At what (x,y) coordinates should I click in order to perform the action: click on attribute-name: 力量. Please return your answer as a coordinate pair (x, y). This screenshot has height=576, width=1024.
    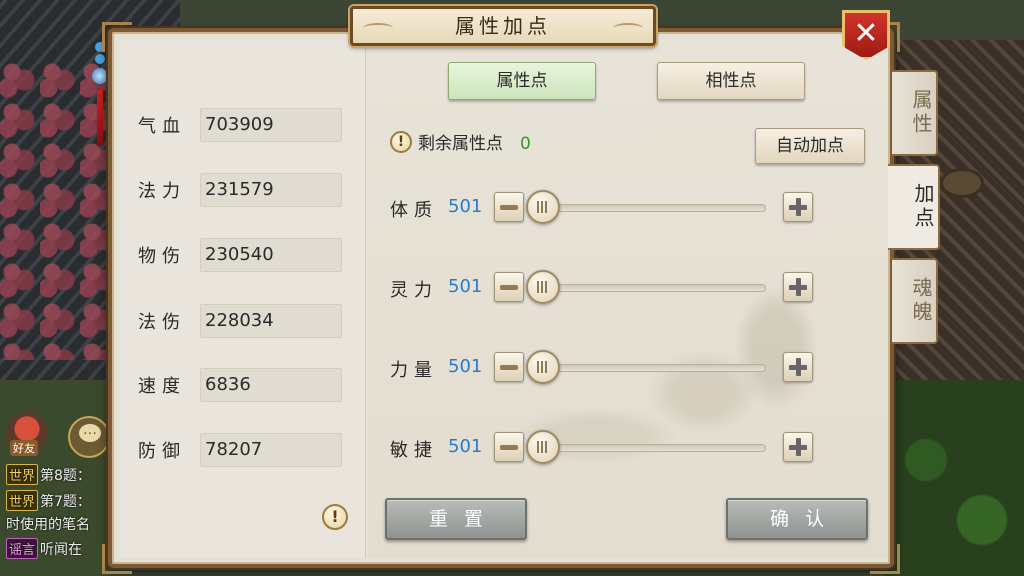
    Looking at the image, I should click on (414, 370).